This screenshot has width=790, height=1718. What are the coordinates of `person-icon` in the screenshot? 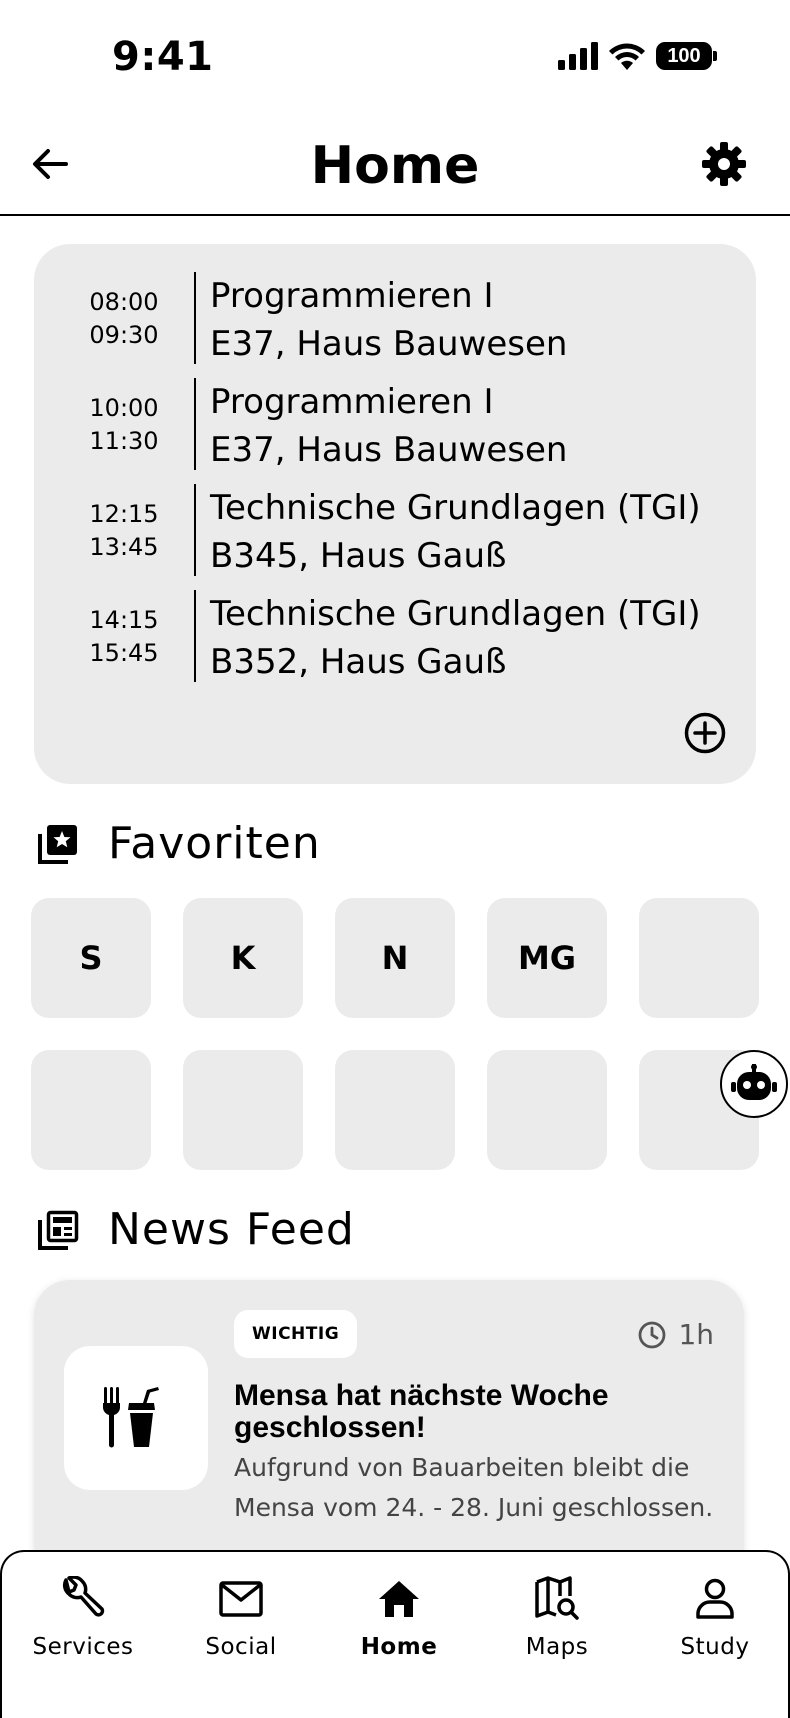 It's located at (715, 1598).